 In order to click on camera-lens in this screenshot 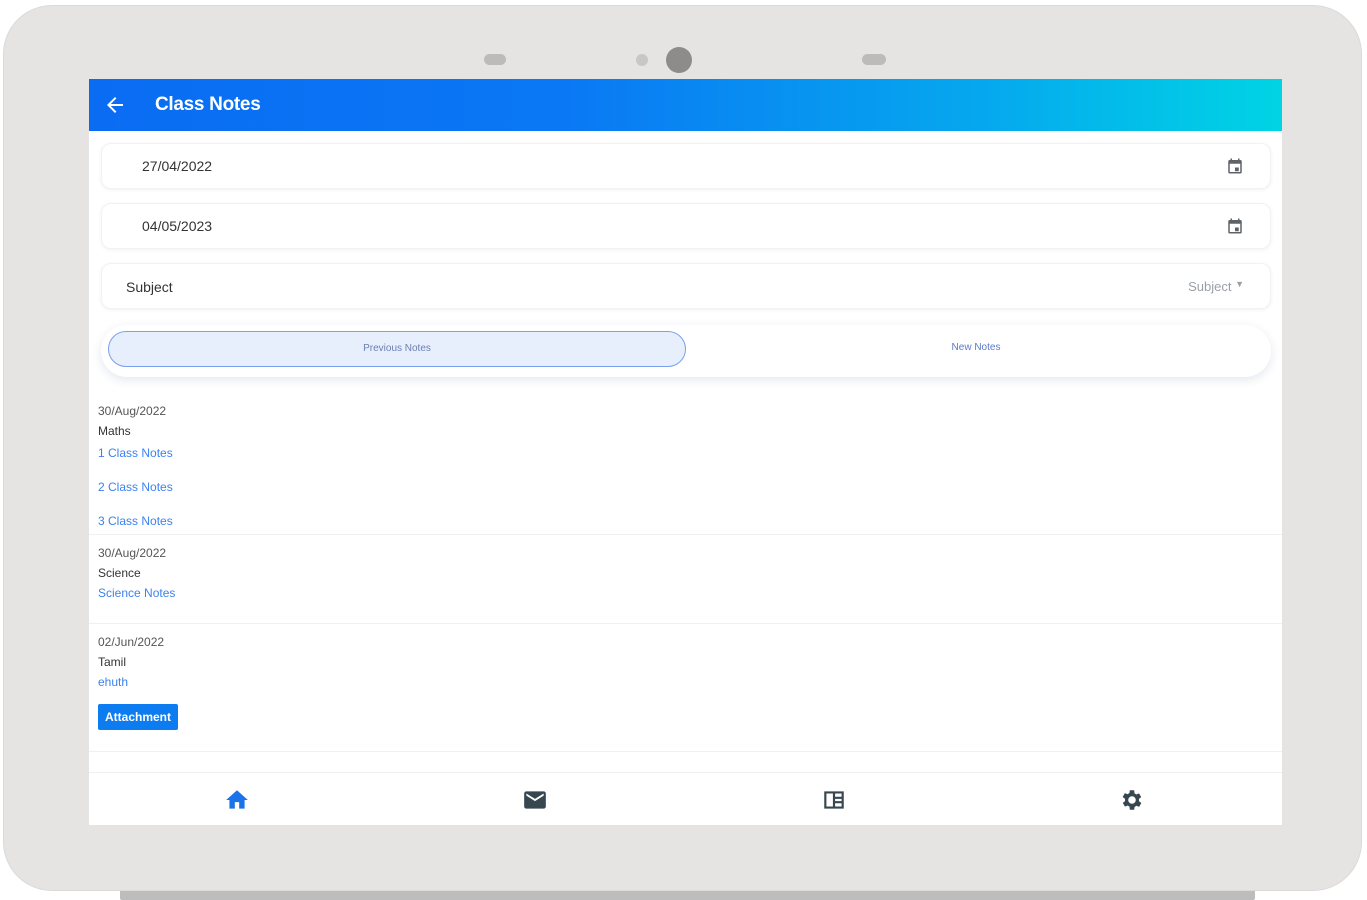, I will do `click(679, 60)`.